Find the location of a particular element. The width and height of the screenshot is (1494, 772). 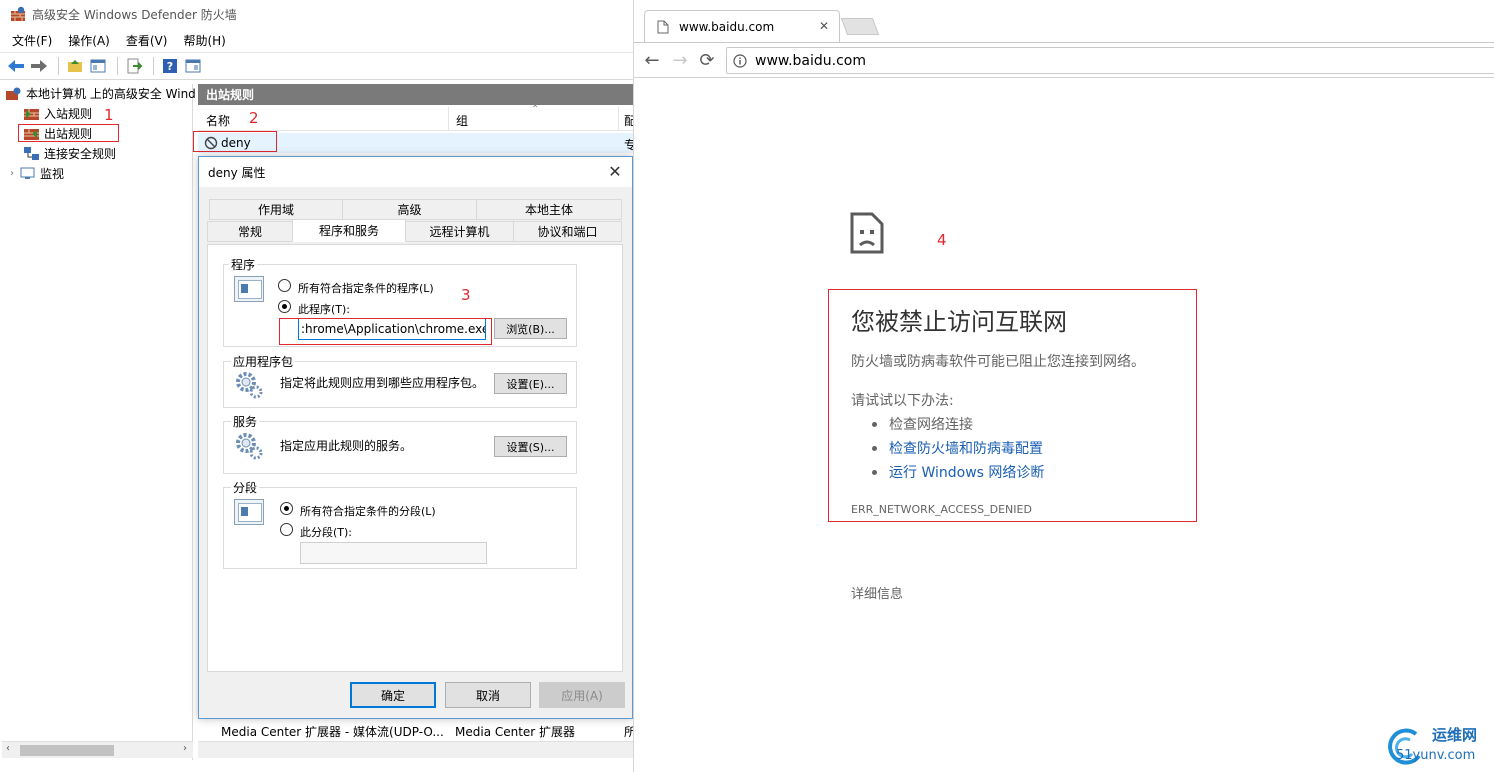

mmc-toolbar: ? is located at coordinates (316, 66).